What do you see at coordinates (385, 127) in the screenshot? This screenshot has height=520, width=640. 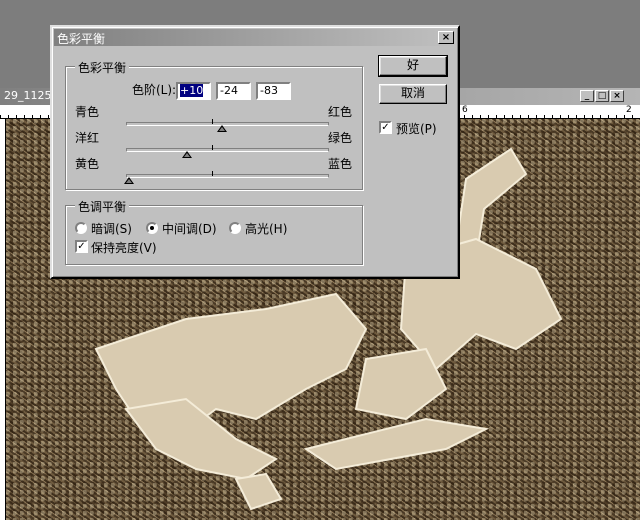 I see `preview-checkbox: ✓` at bounding box center [385, 127].